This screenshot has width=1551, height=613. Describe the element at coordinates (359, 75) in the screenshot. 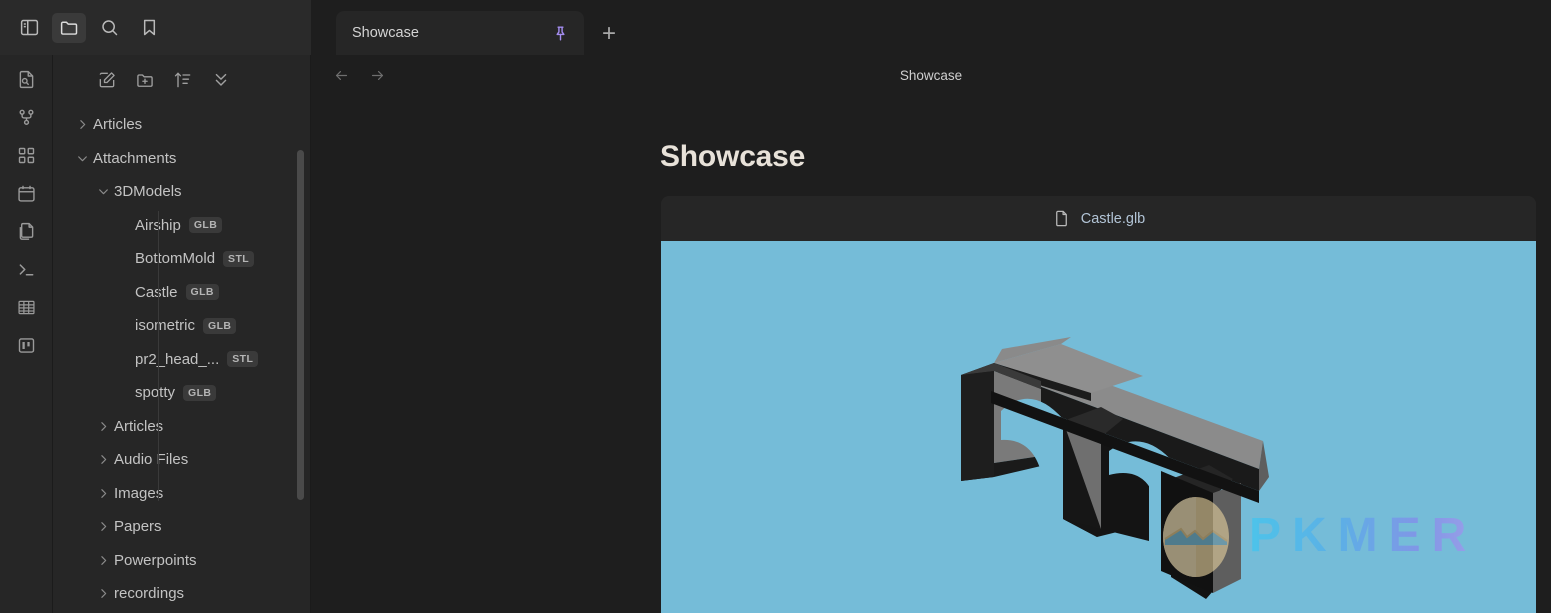

I see `nav-buttons` at that location.